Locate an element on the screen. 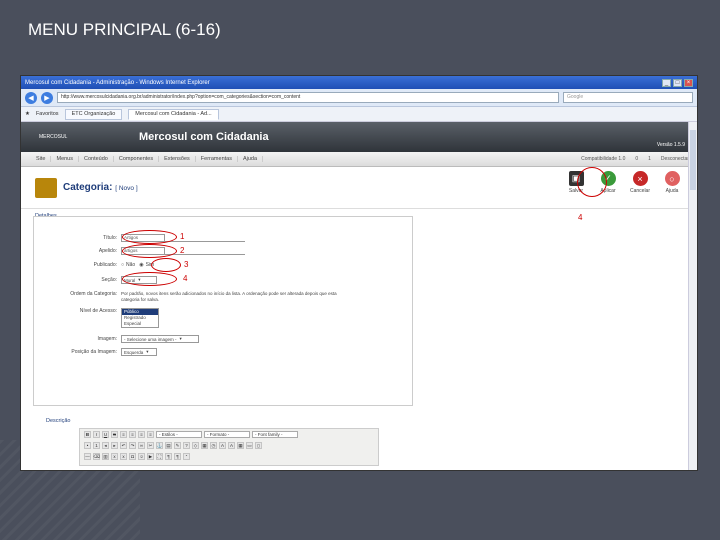 The image size is (720, 540). format-select: - Formato - is located at coordinates (227, 434).